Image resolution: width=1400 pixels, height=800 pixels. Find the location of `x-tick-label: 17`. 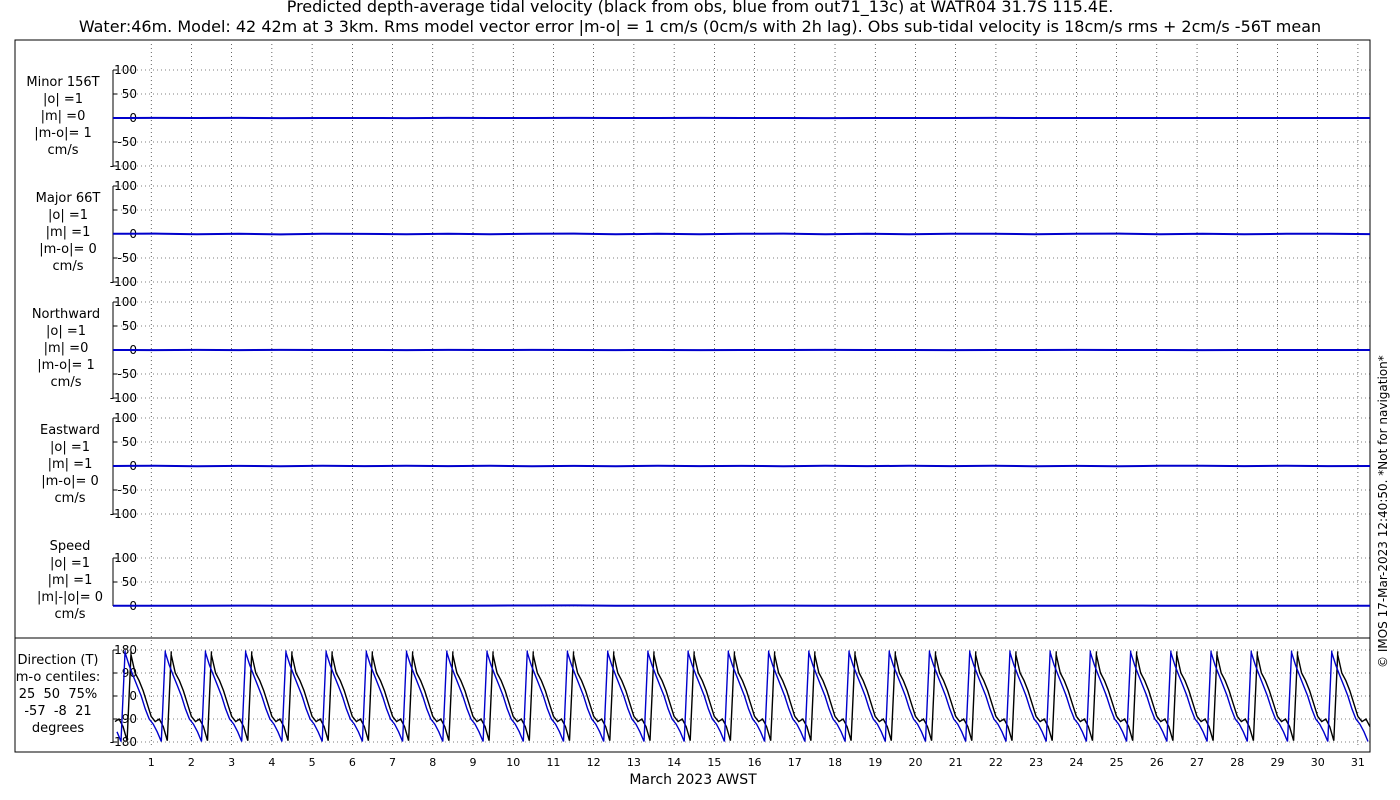

x-tick-label: 17 is located at coordinates (795, 762).